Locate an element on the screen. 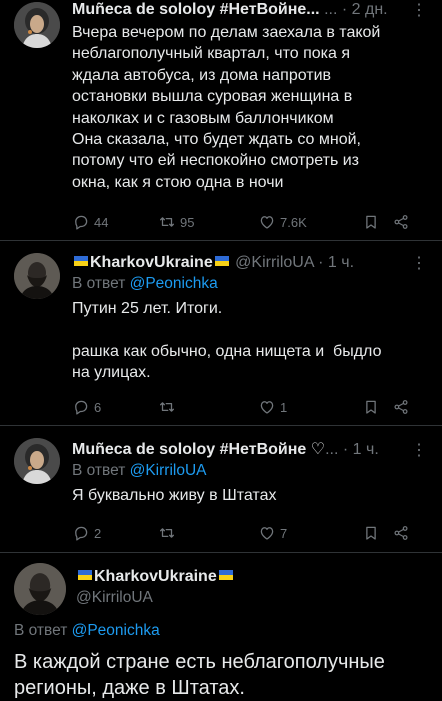 The image size is (442, 701). like-count: 7 is located at coordinates (284, 533).